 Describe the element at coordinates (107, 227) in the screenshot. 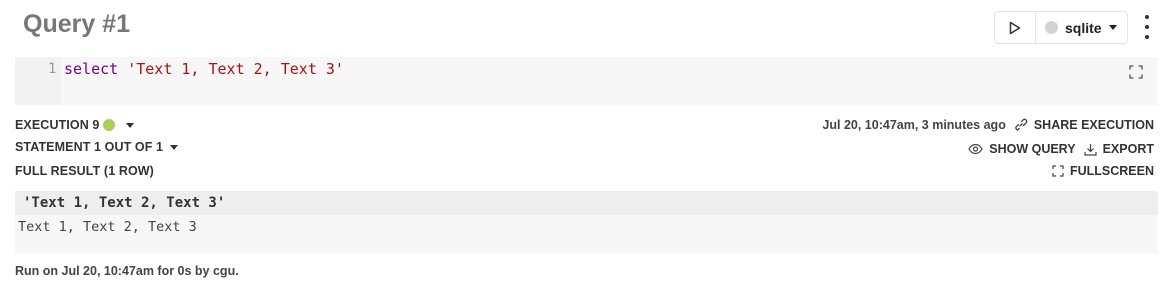

I see `table-cell: Text 1, Text 2, Text 3` at that location.